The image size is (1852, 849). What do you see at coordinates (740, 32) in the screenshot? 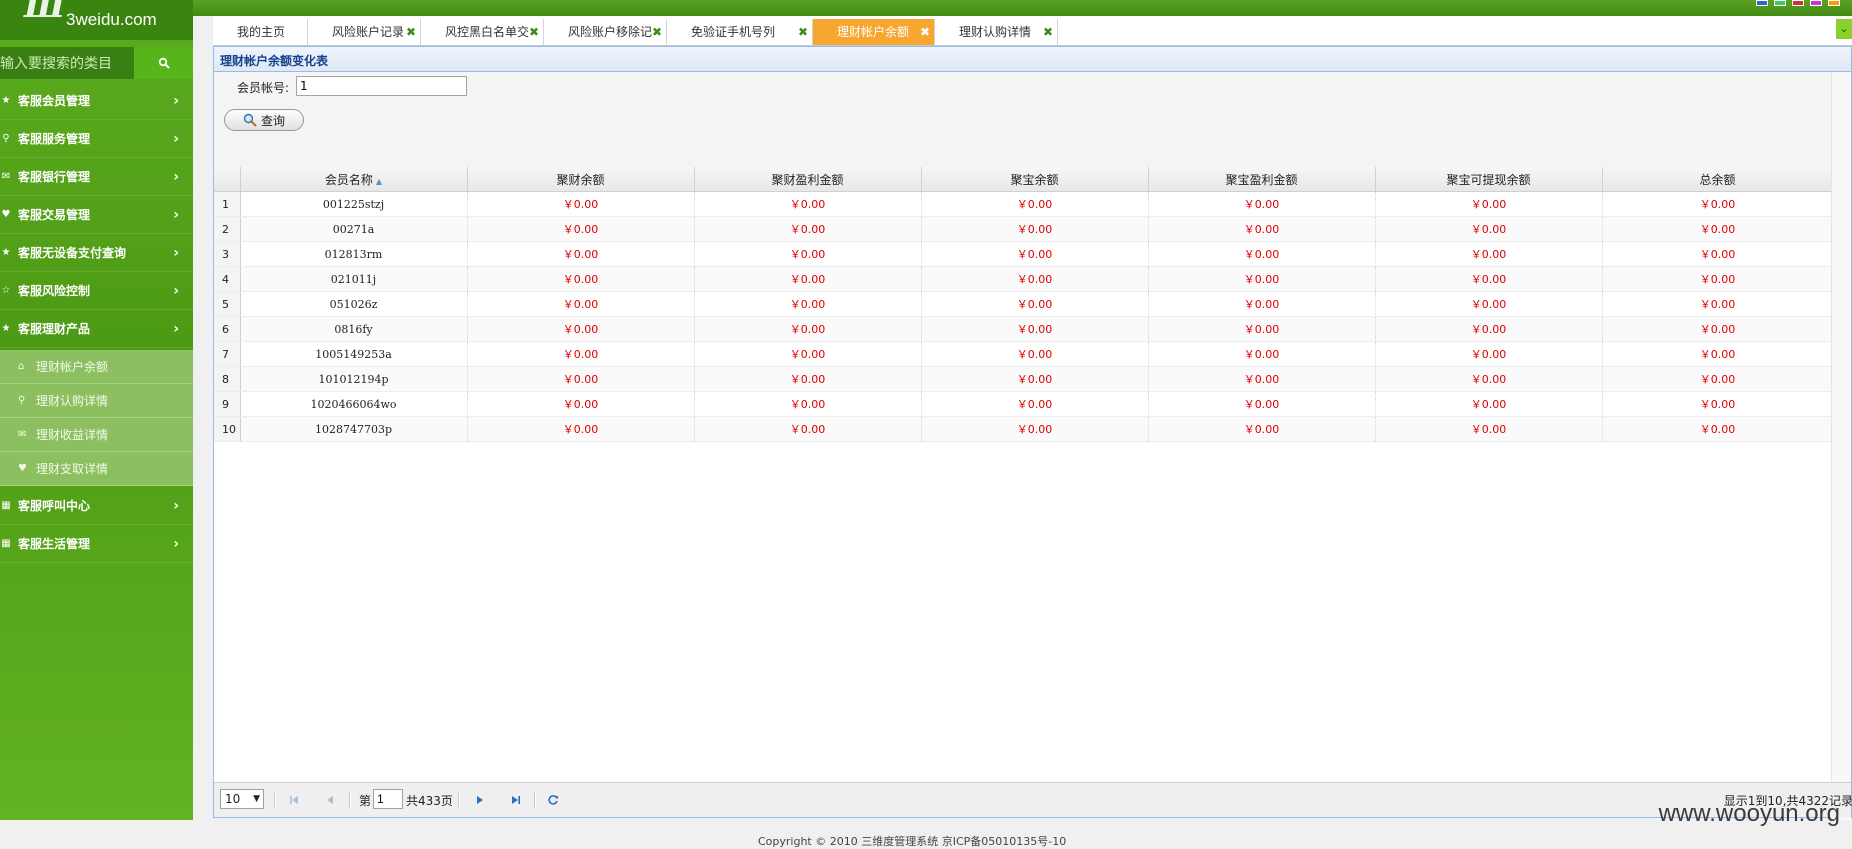
I see `tab: 免验证手机号列 ✖` at bounding box center [740, 32].